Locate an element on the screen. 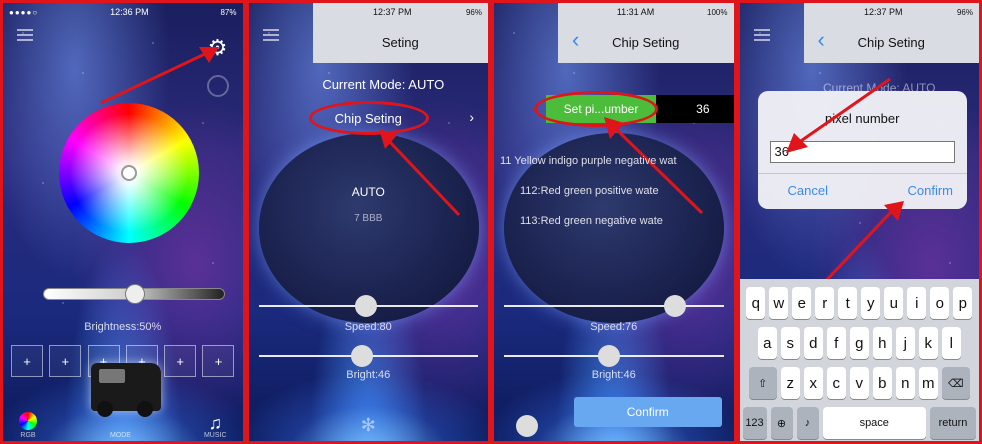 This screenshot has height=444, width=982. tab-mode: MODE is located at coordinates (120, 435).